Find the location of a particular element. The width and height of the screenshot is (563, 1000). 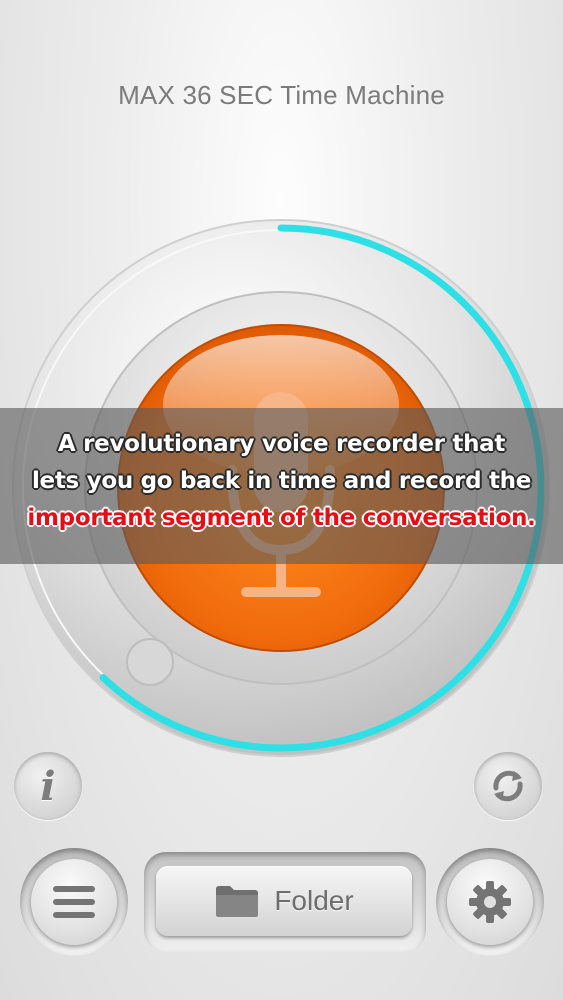

settings-button is located at coordinates (490, 902).